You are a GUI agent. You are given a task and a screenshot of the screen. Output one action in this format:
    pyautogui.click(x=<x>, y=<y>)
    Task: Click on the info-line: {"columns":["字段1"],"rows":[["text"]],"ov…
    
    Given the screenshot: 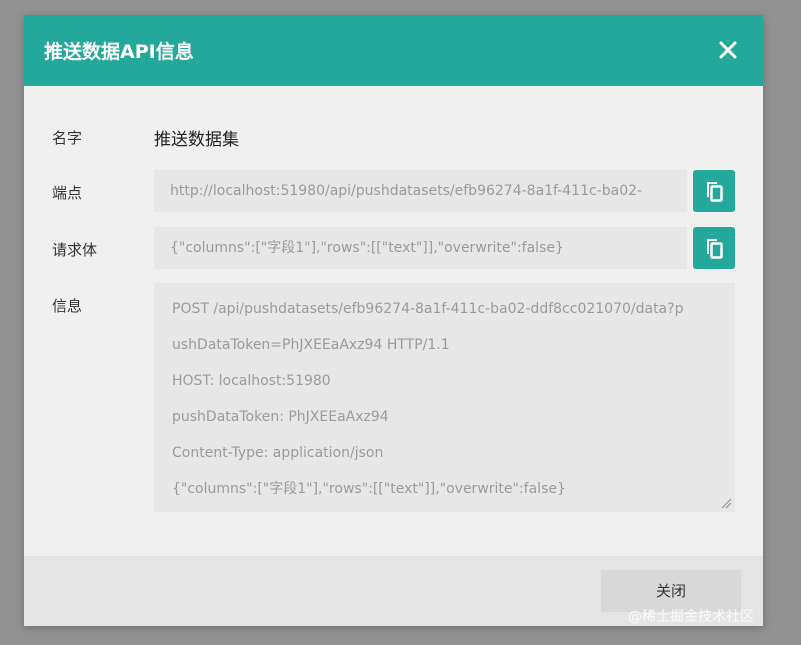 What is the action you would take?
    pyautogui.click(x=369, y=489)
    